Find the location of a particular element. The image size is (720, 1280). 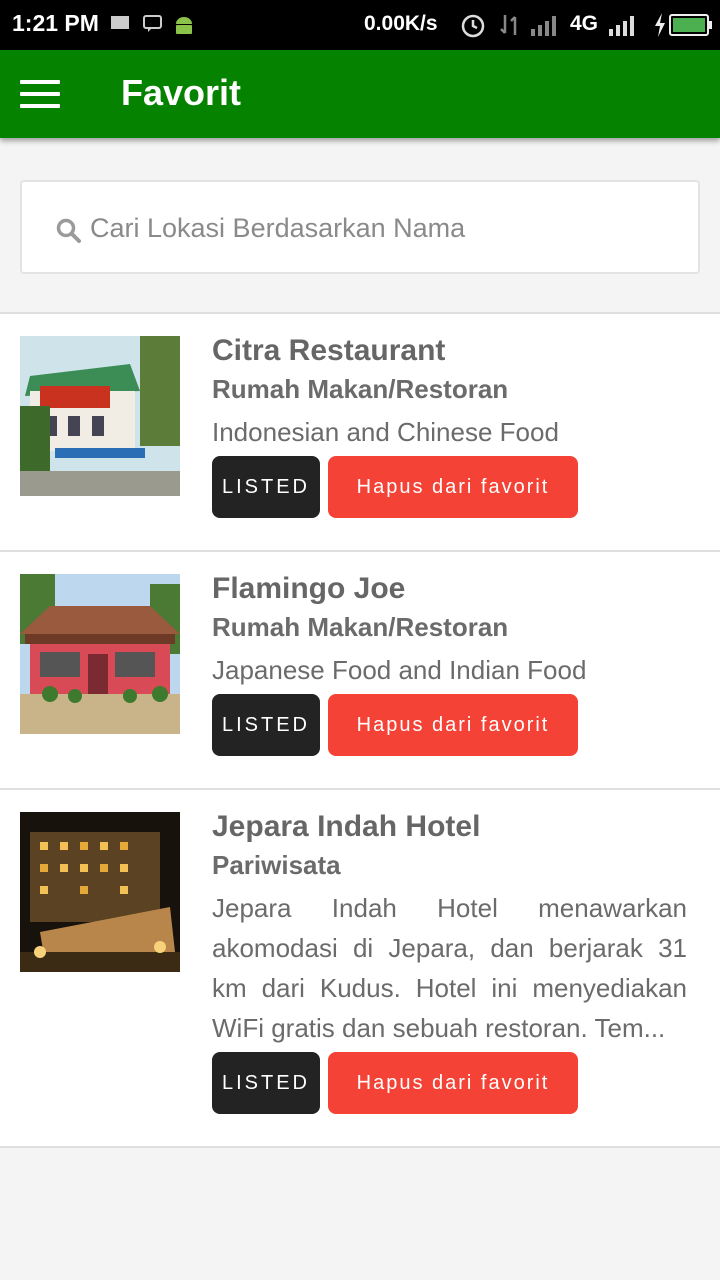

place-category: Pariwisata is located at coordinates (276, 865).